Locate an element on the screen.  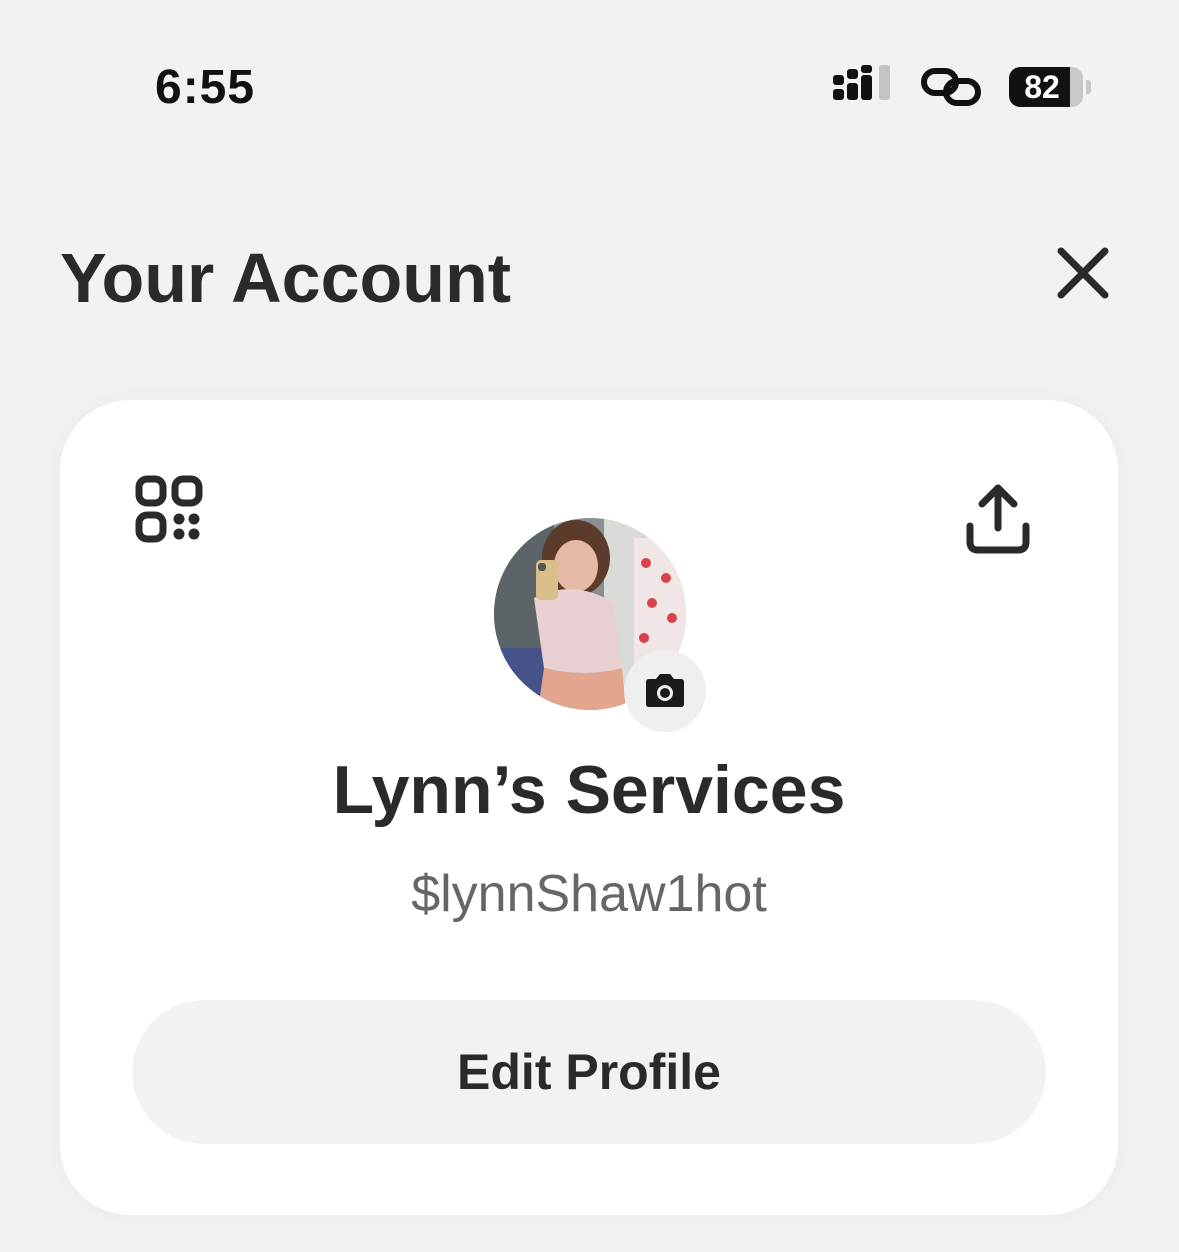
battery-icon: 82 is located at coordinates (1050, 87).